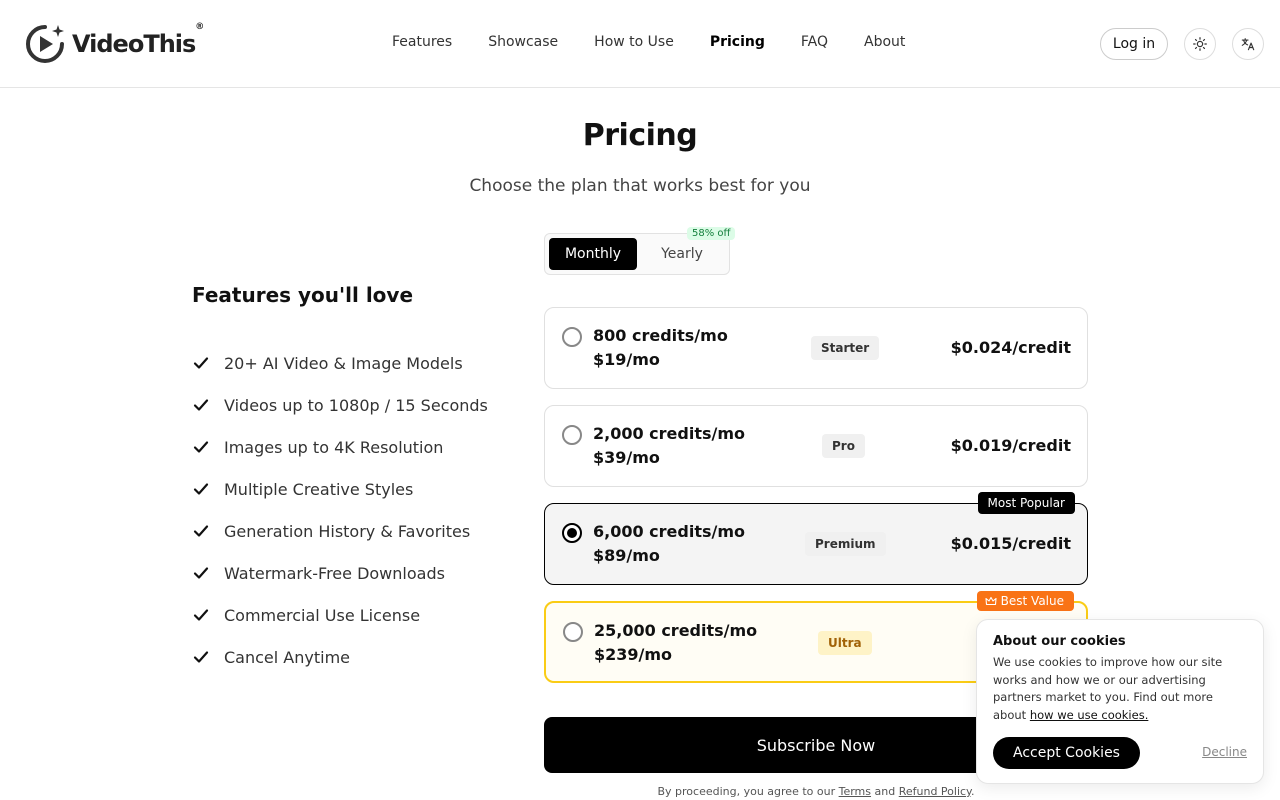 The width and height of the screenshot is (1280, 800). I want to click on best-value-flag: Best Value, so click(1025, 601).